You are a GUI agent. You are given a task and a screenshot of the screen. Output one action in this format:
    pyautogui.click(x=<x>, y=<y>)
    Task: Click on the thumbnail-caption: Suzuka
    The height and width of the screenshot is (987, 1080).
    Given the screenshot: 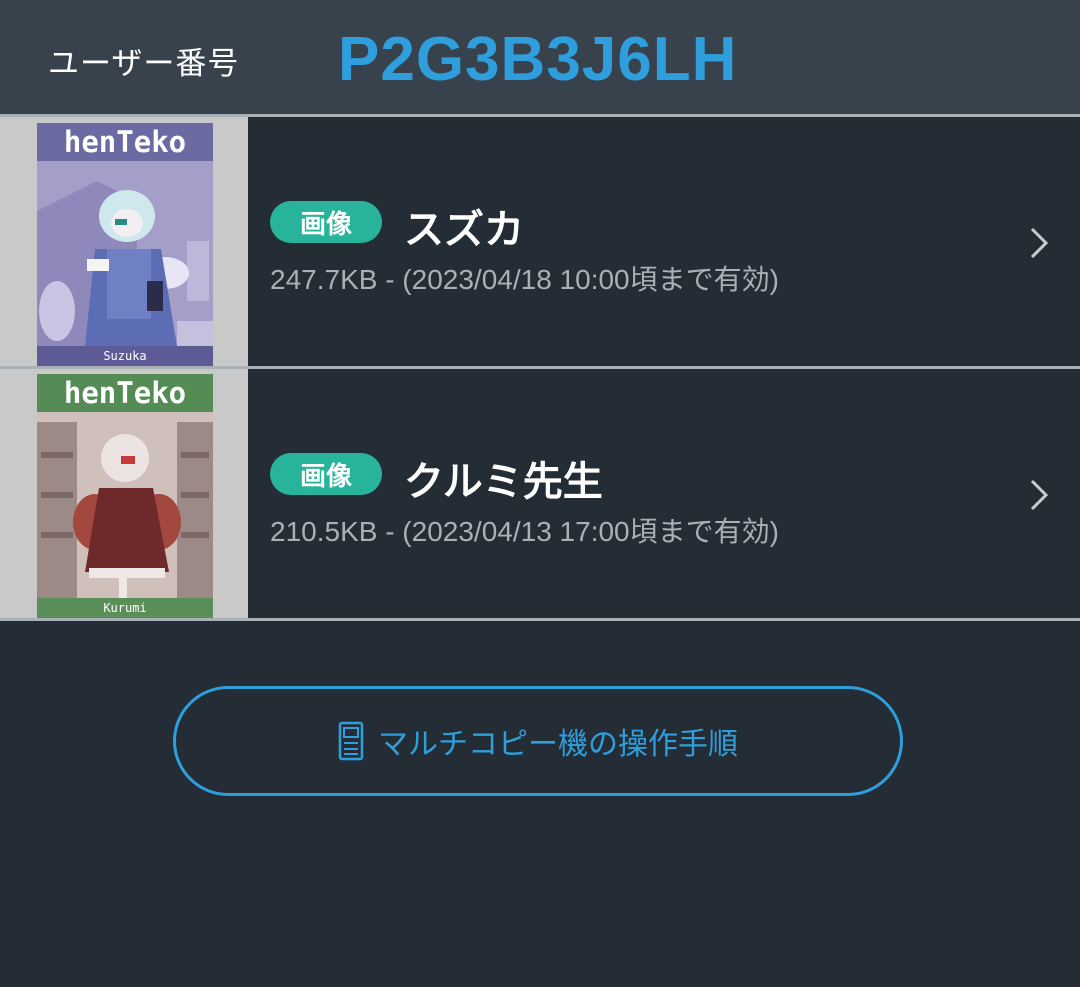 What is the action you would take?
    pyautogui.click(x=125, y=356)
    